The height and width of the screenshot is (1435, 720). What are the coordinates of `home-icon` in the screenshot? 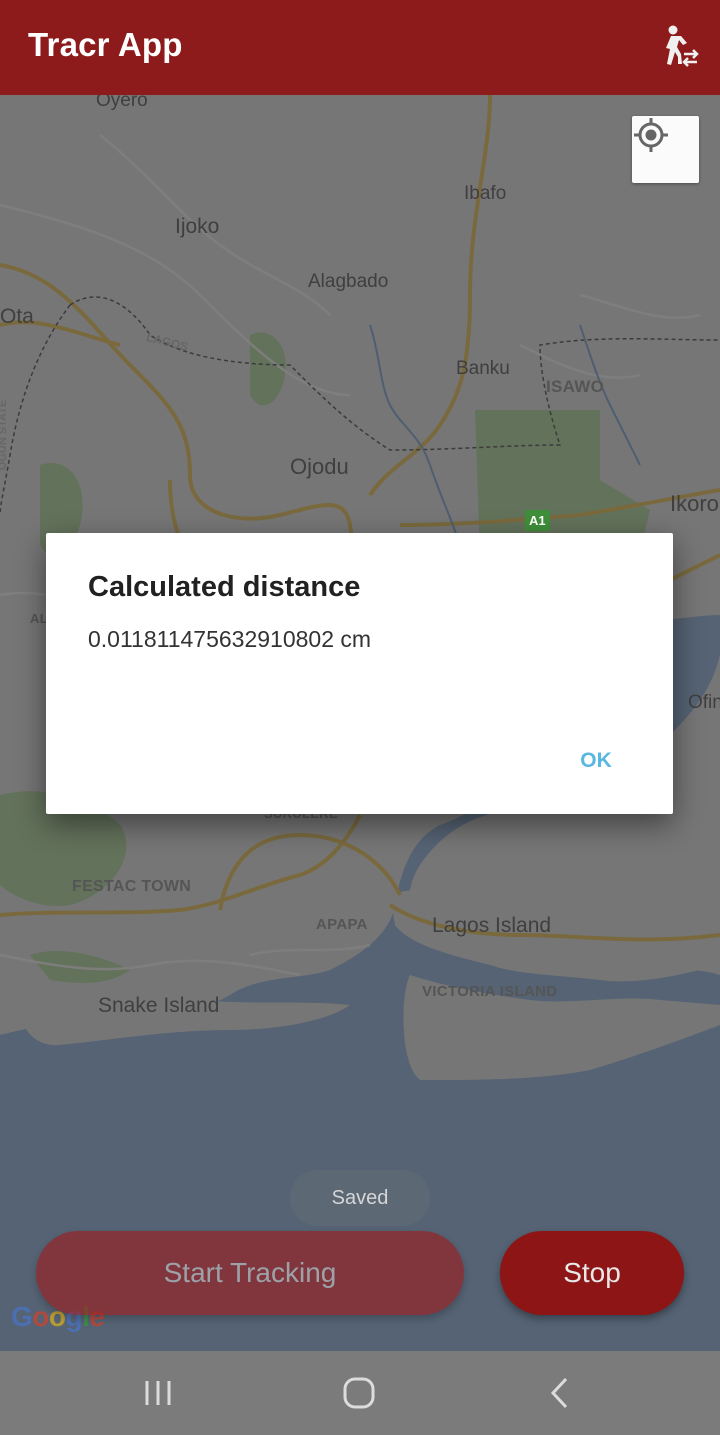 It's located at (359, 1393).